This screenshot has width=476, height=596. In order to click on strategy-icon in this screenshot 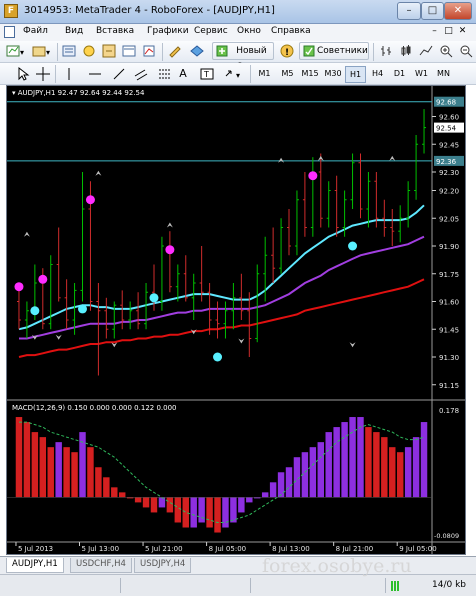, I will do `click(197, 51)`.